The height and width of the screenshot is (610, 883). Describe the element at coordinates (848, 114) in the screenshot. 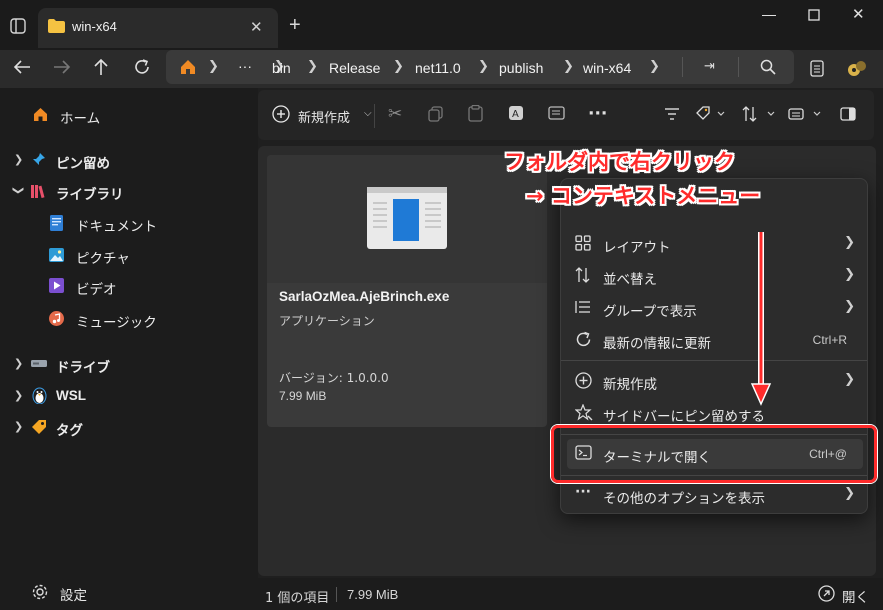

I see `details-pane-icon` at that location.